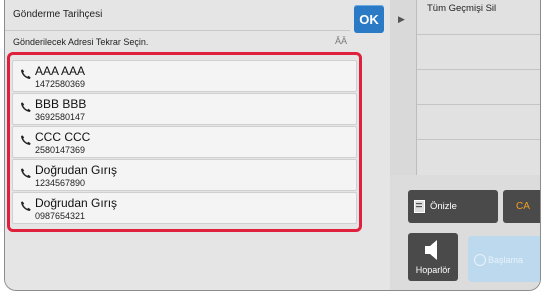  Describe the element at coordinates (341, 41) in the screenshot. I see `sort-icon: ĀÄ` at that location.